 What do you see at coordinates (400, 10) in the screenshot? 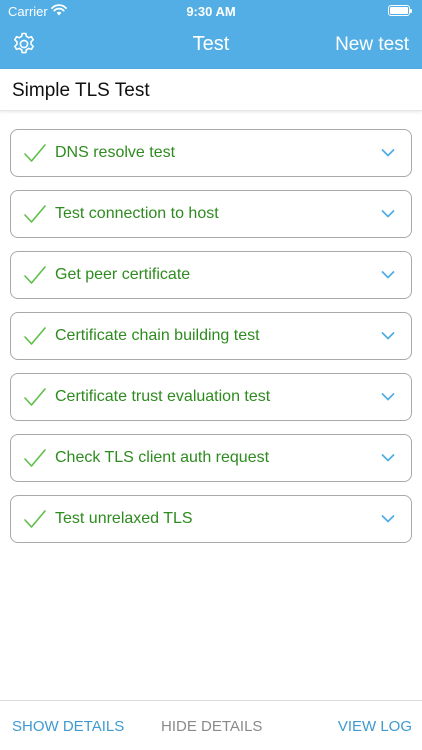
I see `battery-icon` at bounding box center [400, 10].